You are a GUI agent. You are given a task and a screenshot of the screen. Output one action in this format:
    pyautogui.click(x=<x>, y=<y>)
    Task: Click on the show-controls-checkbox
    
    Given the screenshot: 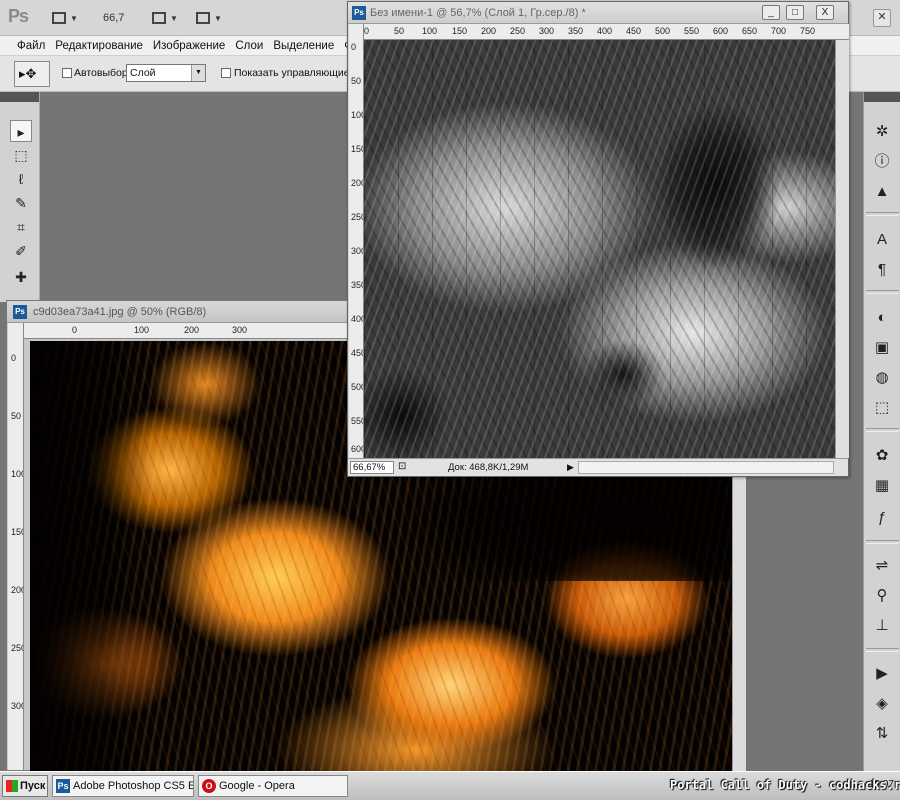 What is the action you would take?
    pyautogui.click(x=226, y=73)
    